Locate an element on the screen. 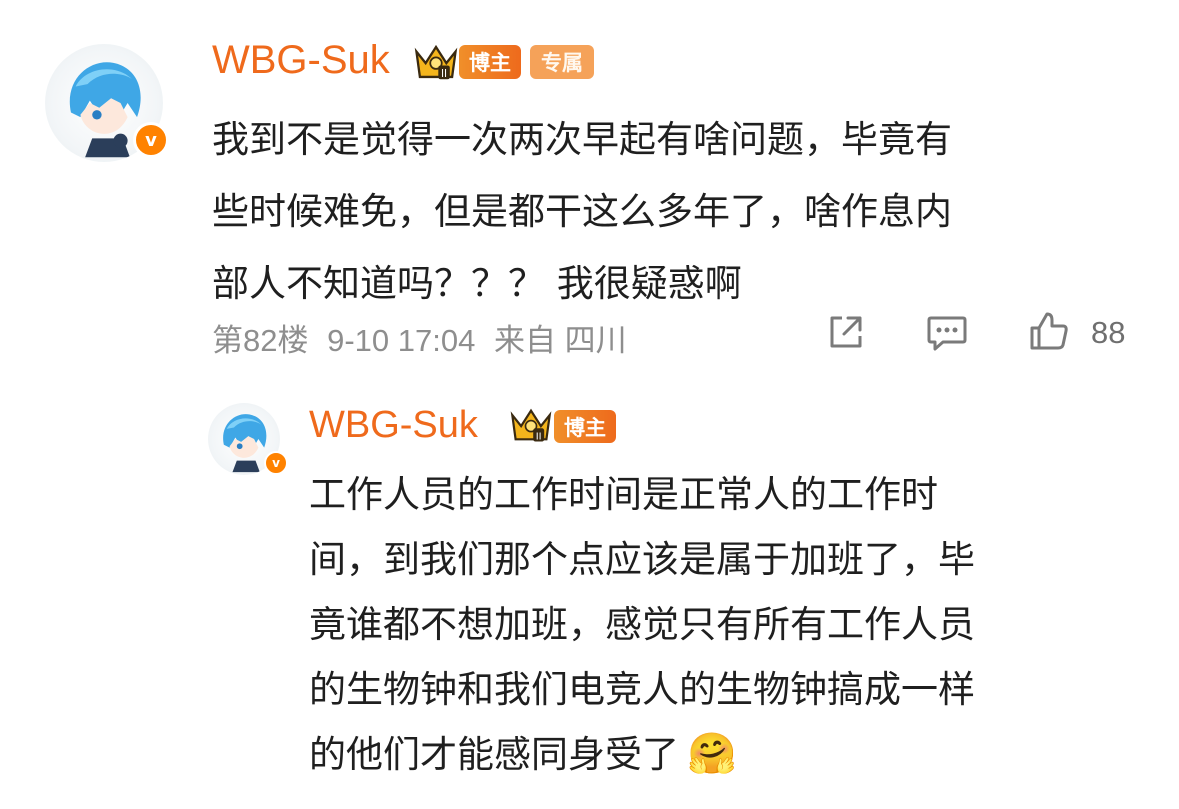  comment-source: 来自 四川 is located at coordinates (560, 340).